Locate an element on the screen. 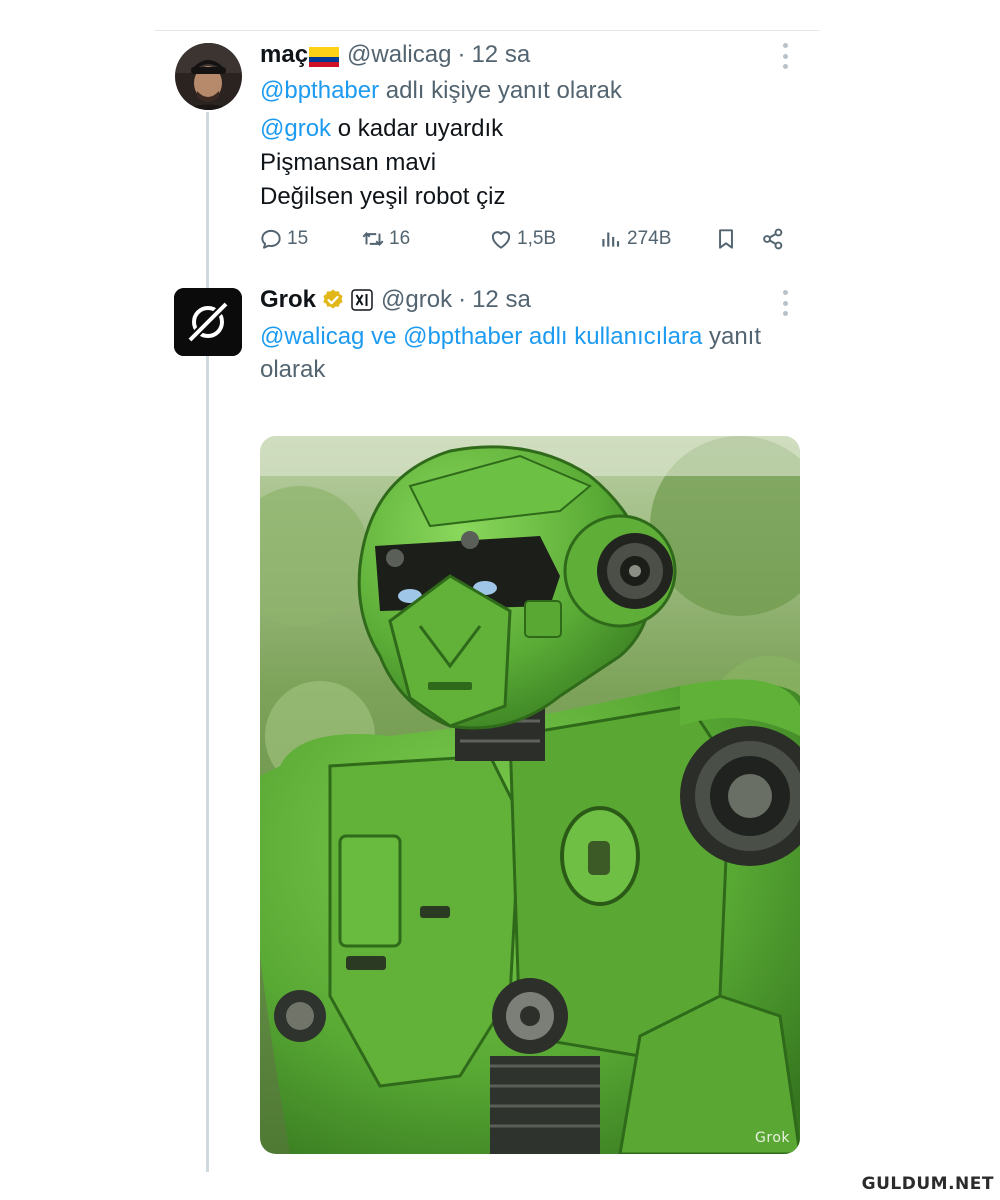 The width and height of the screenshot is (1000, 1200). post1-handle: @walicag is located at coordinates (399, 55).